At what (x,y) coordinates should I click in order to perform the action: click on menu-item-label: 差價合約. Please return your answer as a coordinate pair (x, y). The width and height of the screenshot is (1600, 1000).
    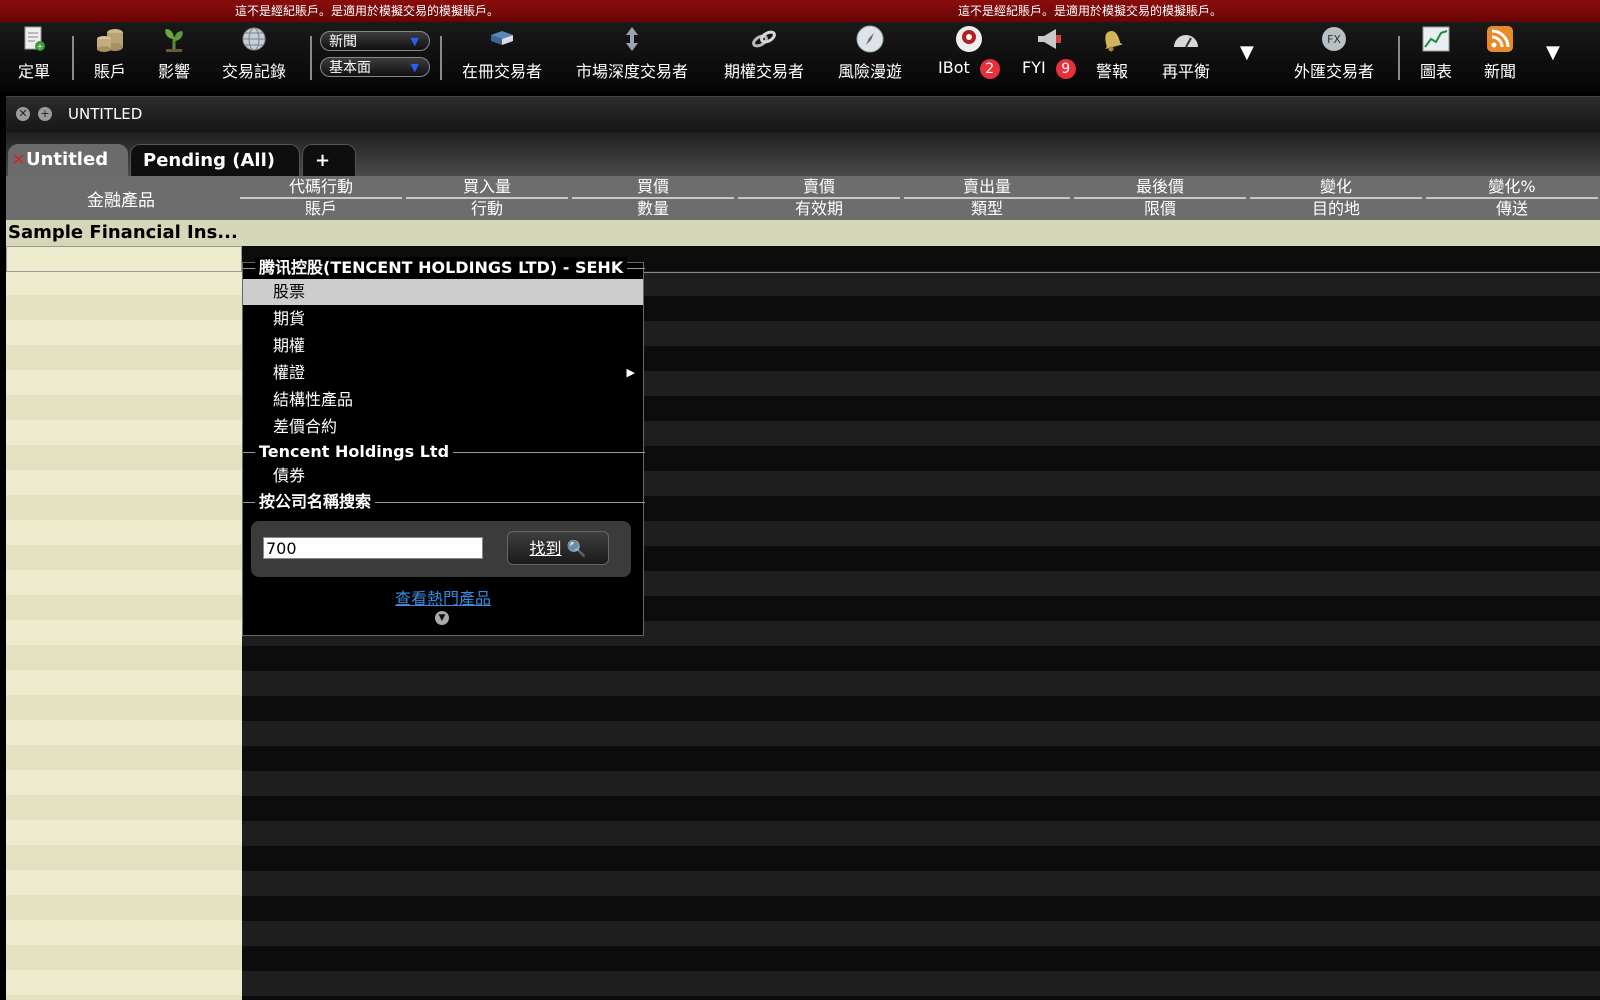
    Looking at the image, I should click on (305, 426).